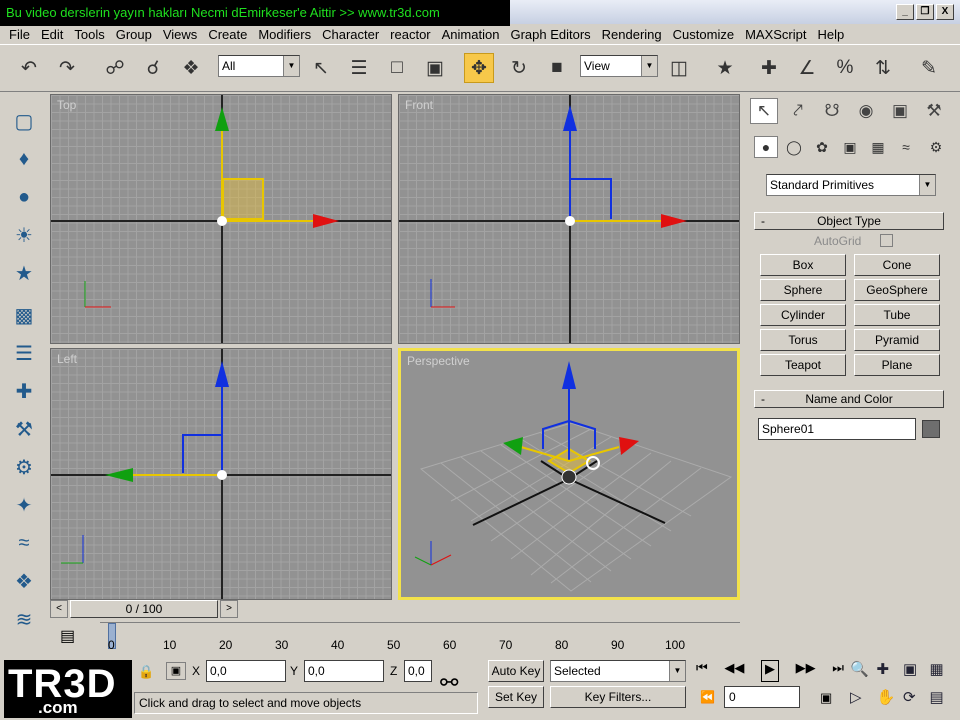 Image resolution: width=960 pixels, height=720 pixels. Describe the element at coordinates (878, 147) in the screenshot. I see `helpers-icon: ▦` at that location.